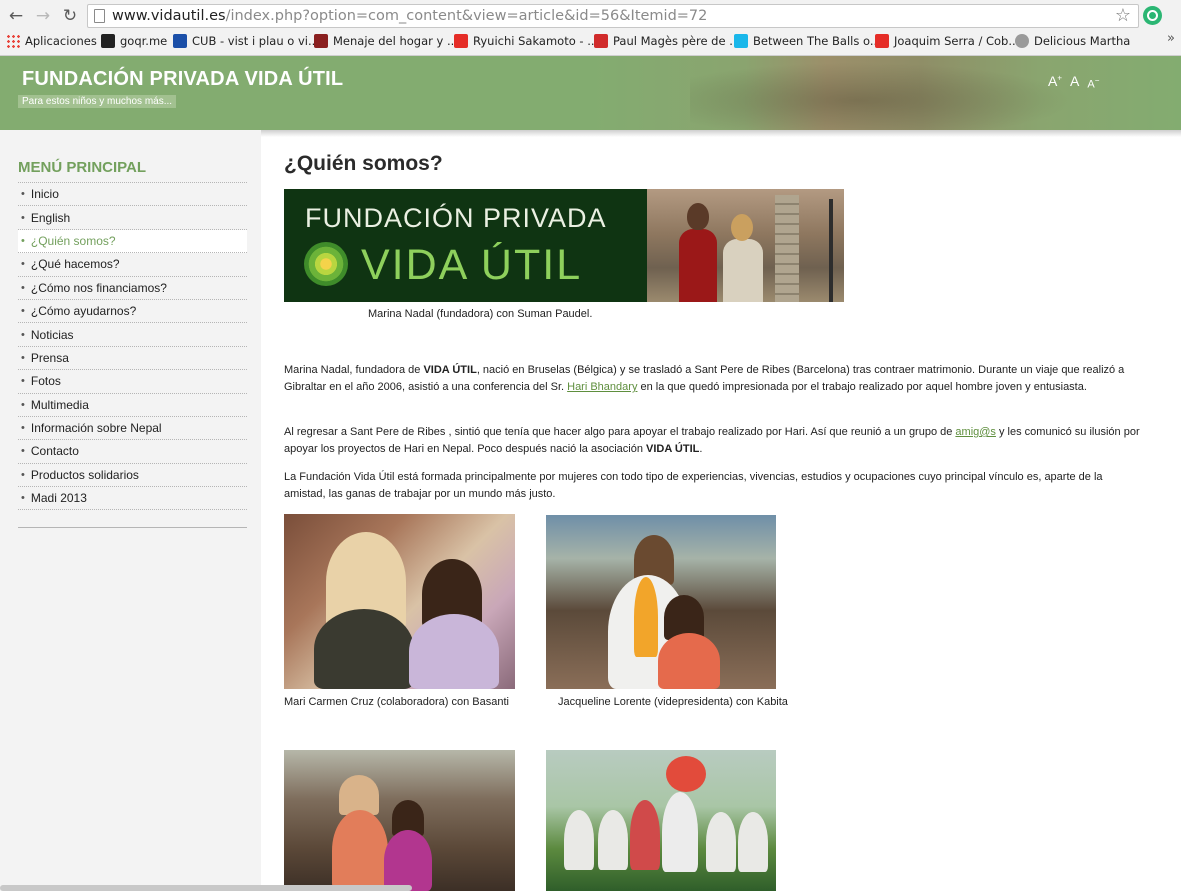  What do you see at coordinates (132, 359) in the screenshot?
I see `menu-item-prensa: Prensa` at bounding box center [132, 359].